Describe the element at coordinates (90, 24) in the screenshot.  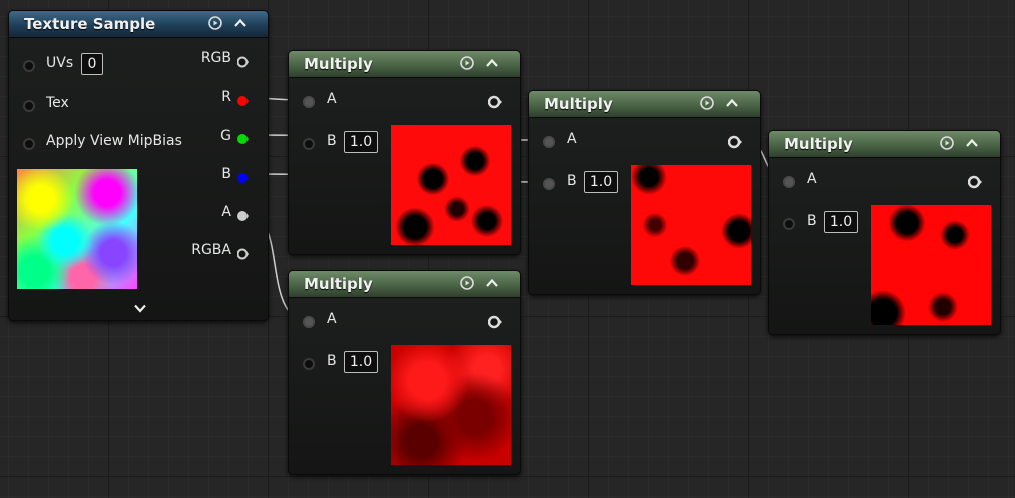
I see `node-title: Texture Sample` at that location.